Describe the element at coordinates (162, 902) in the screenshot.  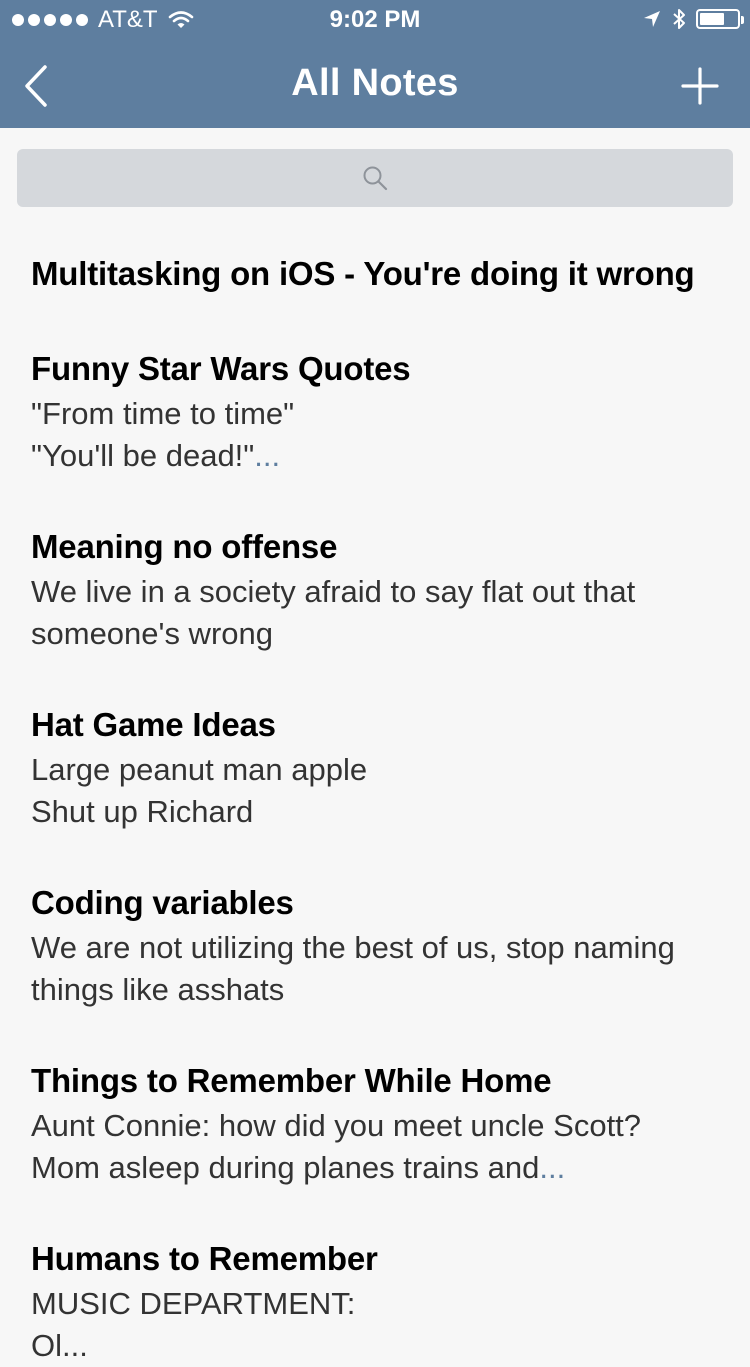
I see `note-title: Coding variables` at that location.